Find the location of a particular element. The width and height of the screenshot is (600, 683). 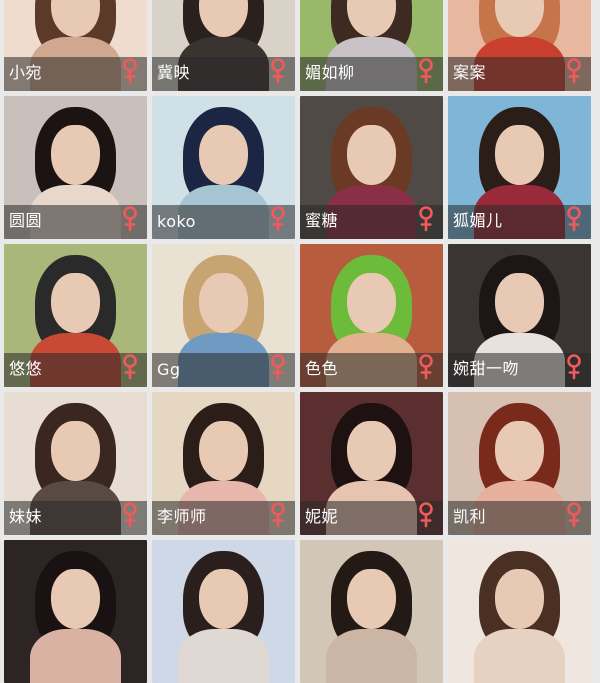

profile-card: 冀映 is located at coordinates (223, 45).